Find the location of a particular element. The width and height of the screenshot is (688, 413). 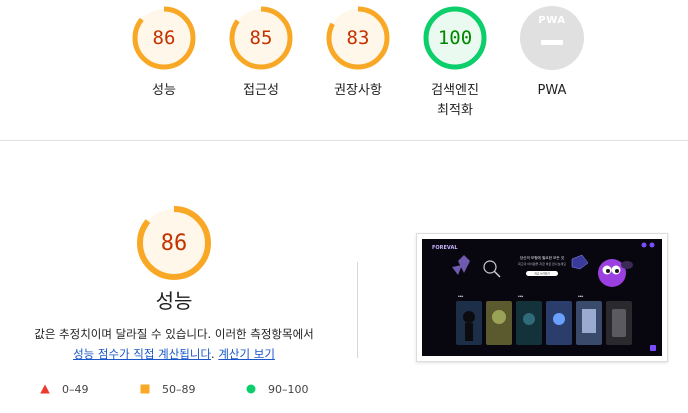

legend-range: 90–100 is located at coordinates (288, 389).